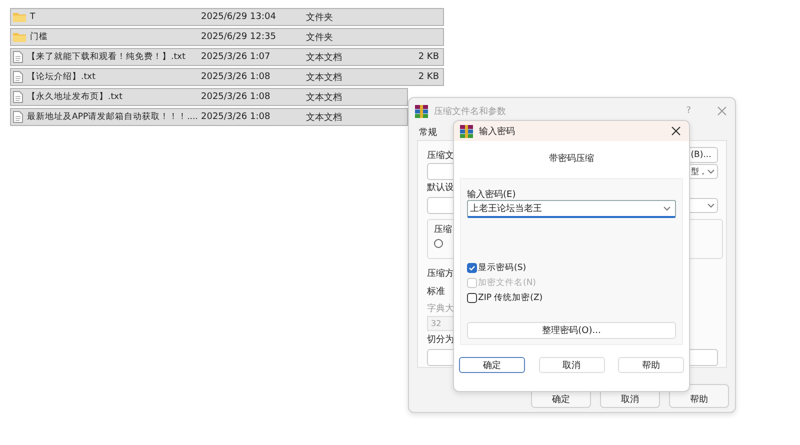  Describe the element at coordinates (33, 17) in the screenshot. I see `file-name: T` at that location.